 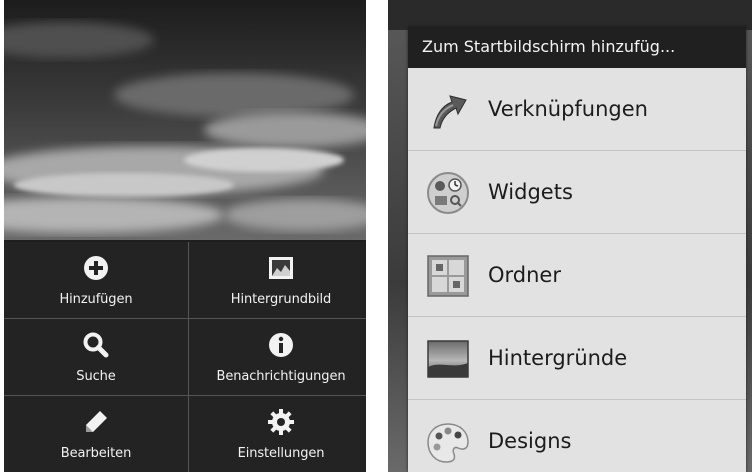 I want to click on dialog-item-shortcuts: Verknüpfungen, so click(x=577, y=109).